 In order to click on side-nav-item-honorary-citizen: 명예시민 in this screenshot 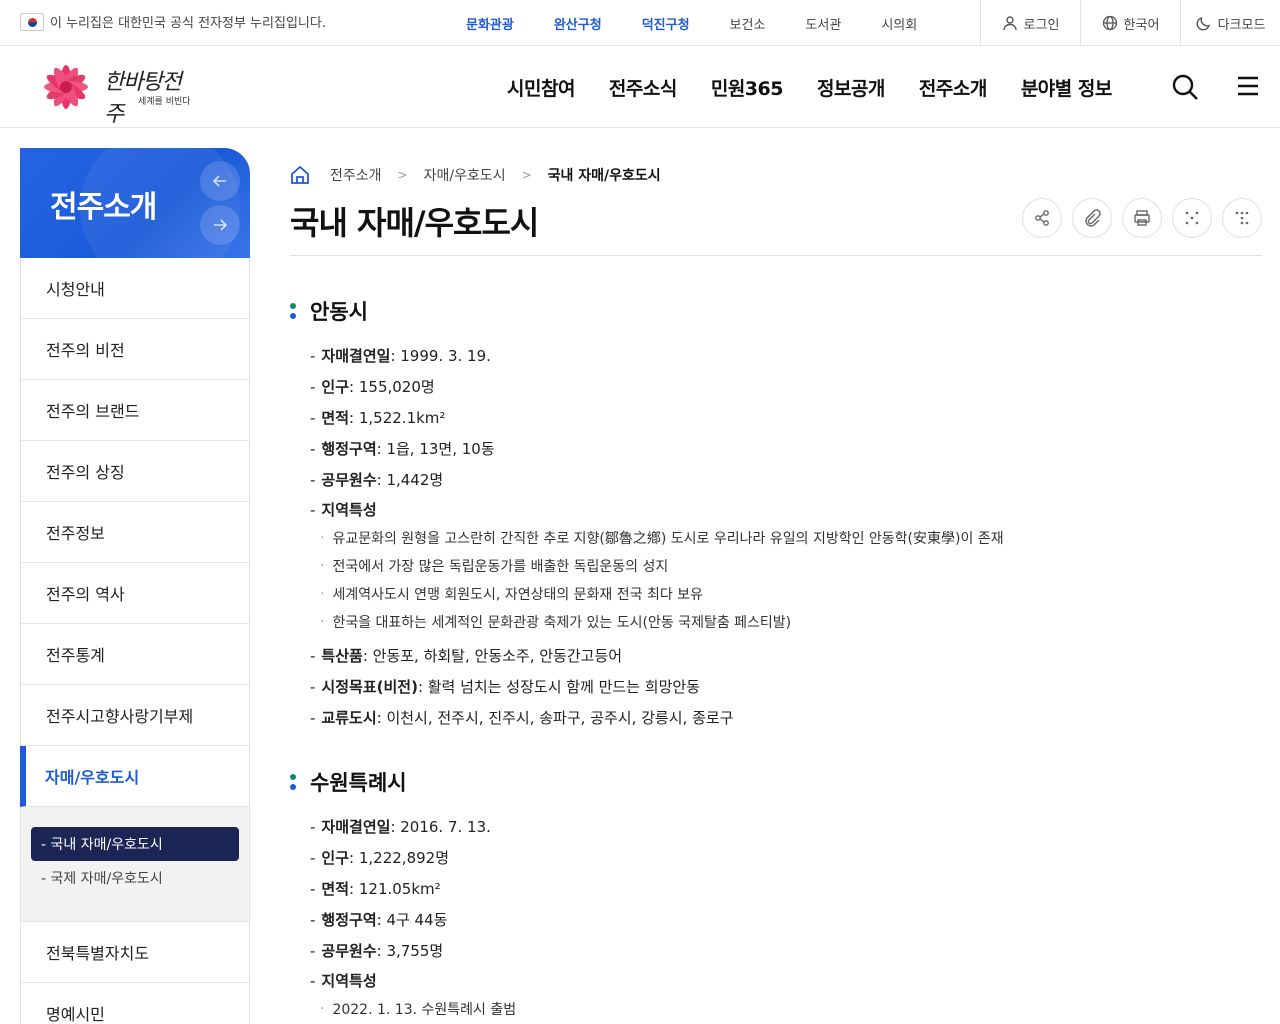, I will do `click(135, 1003)`.